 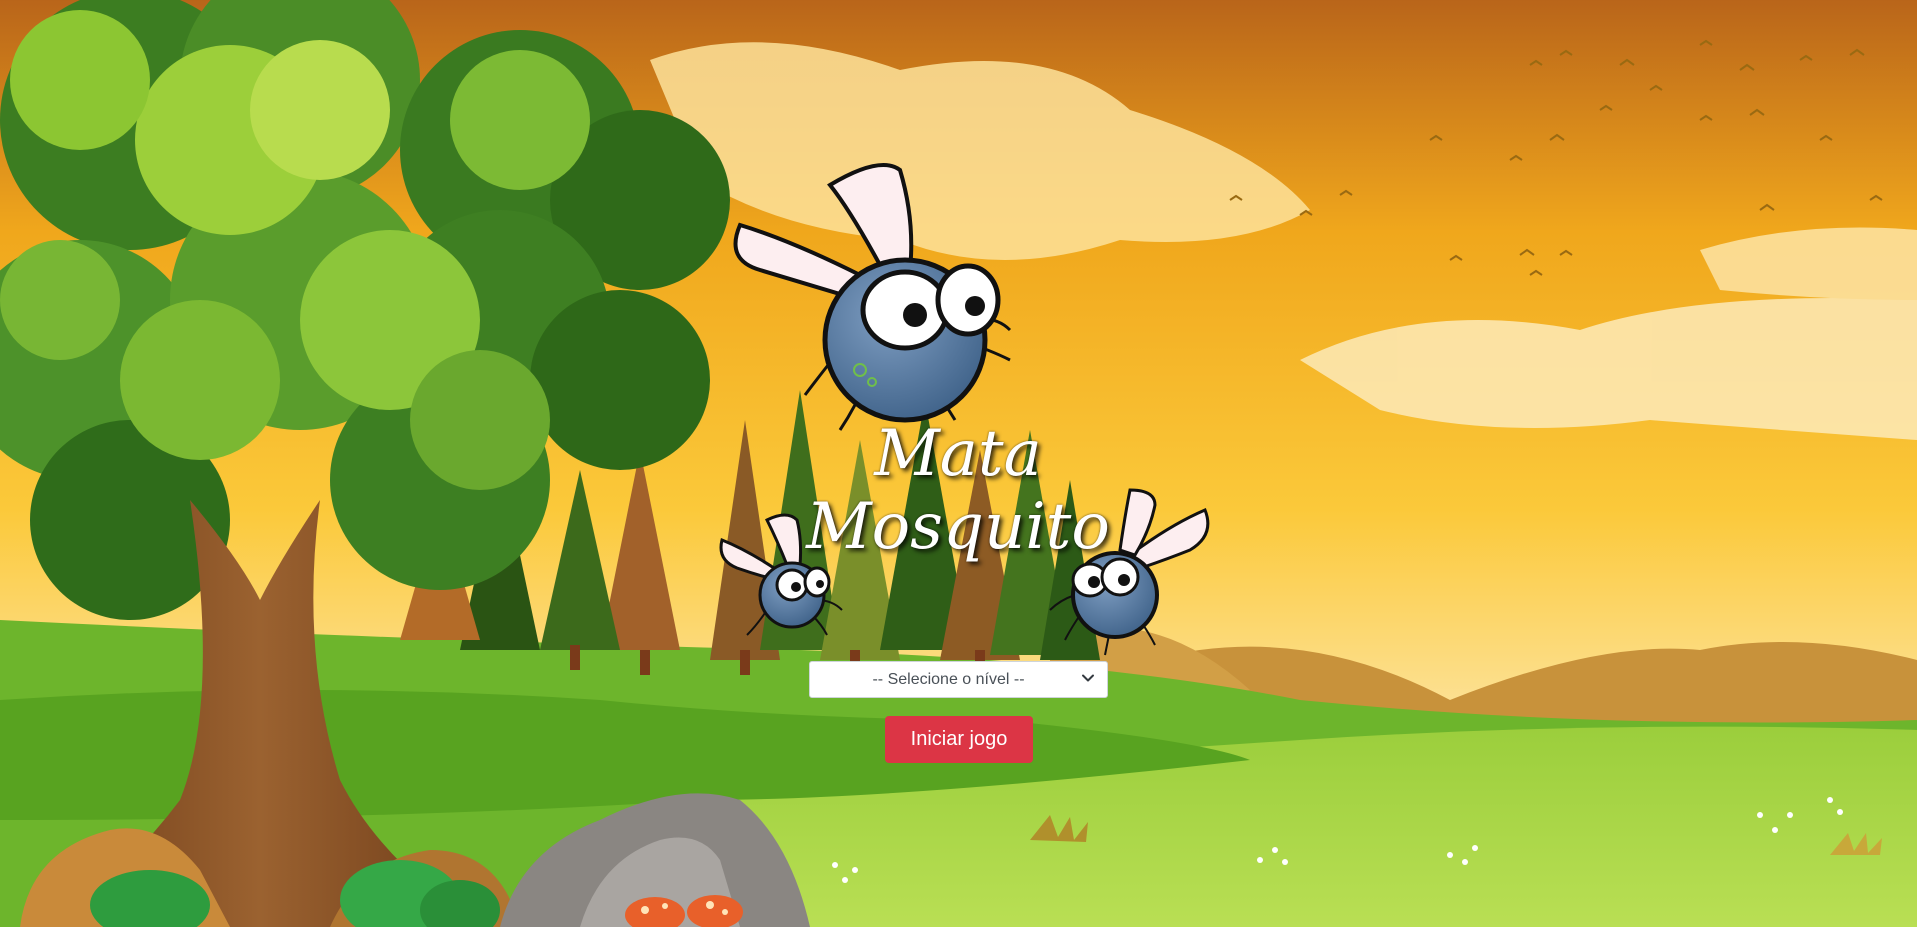 I want to click on level-select: -- Selecione o nível --, so click(x=958, y=679).